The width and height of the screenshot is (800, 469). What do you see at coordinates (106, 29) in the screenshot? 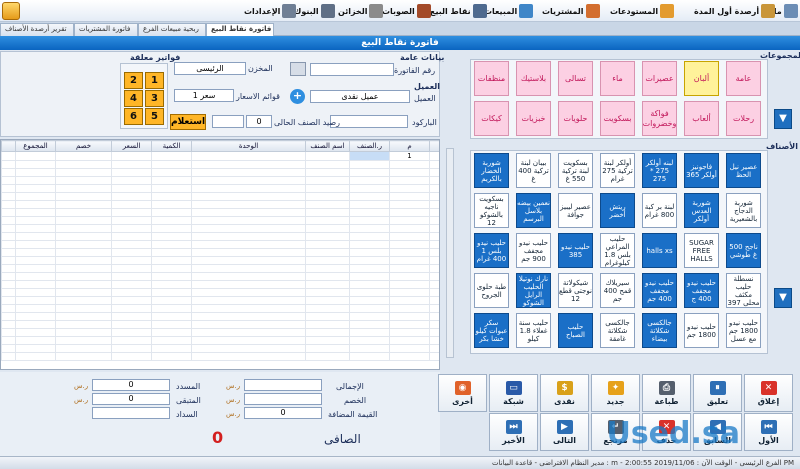
I see `tab-purchase-invoice: فاتورة المشتريات` at bounding box center [106, 29].